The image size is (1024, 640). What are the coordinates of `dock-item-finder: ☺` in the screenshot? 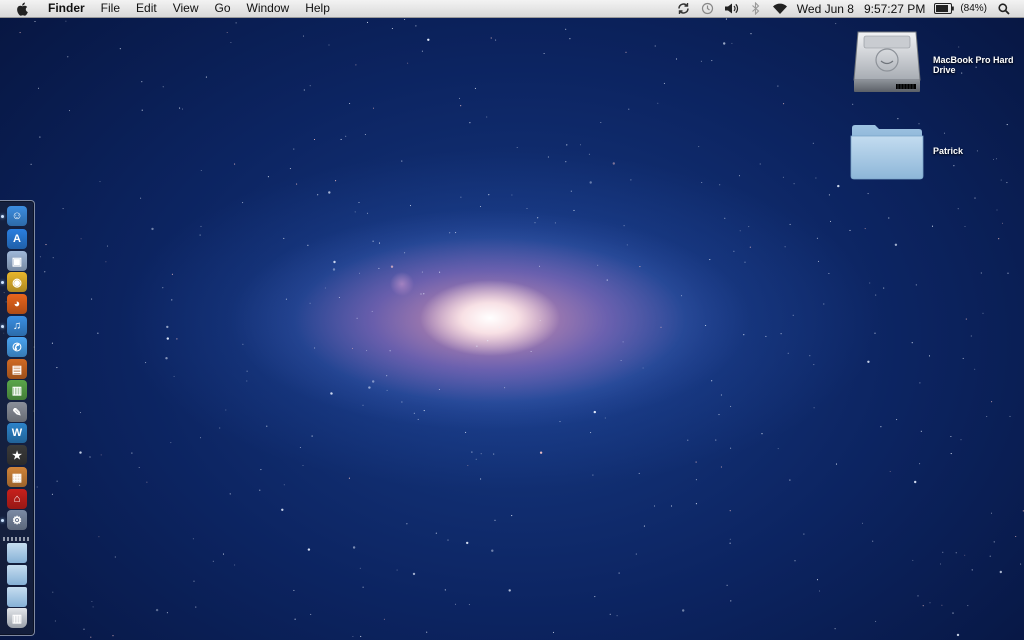 It's located at (17, 216).